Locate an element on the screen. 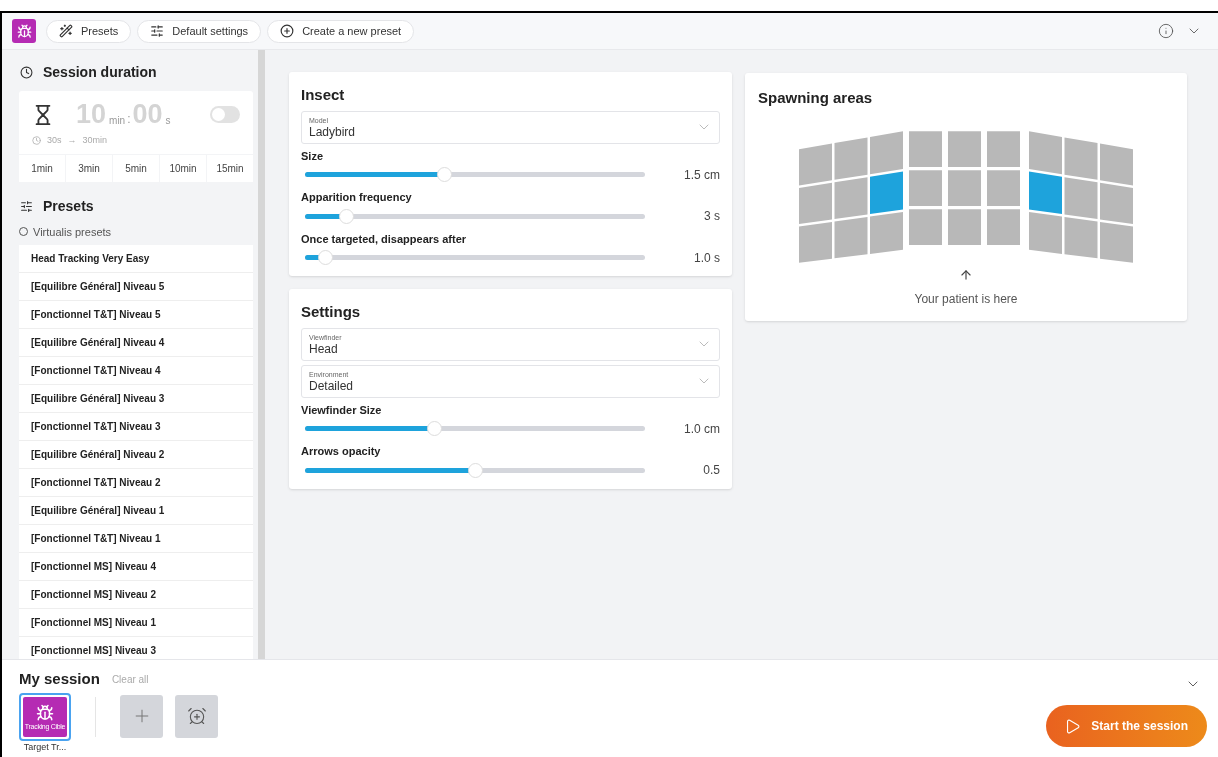 The image size is (1218, 757). duration-preset-button: 10min is located at coordinates (183, 168).